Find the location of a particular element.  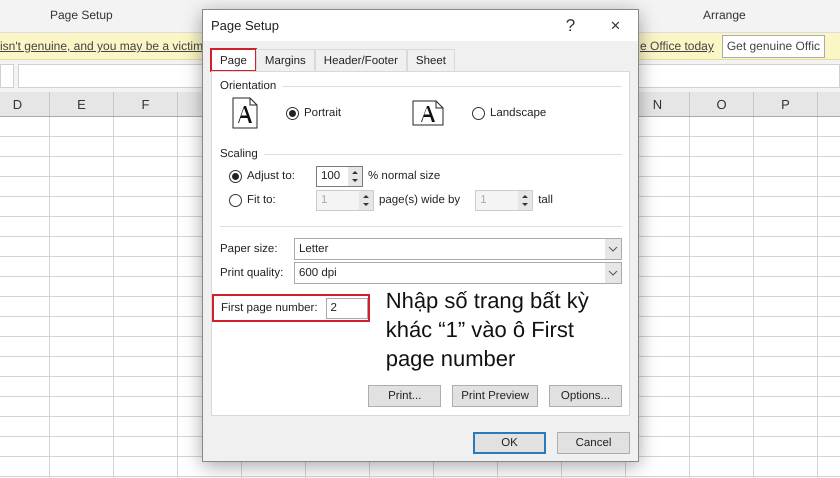

portrait-page-icon is located at coordinates (245, 113).